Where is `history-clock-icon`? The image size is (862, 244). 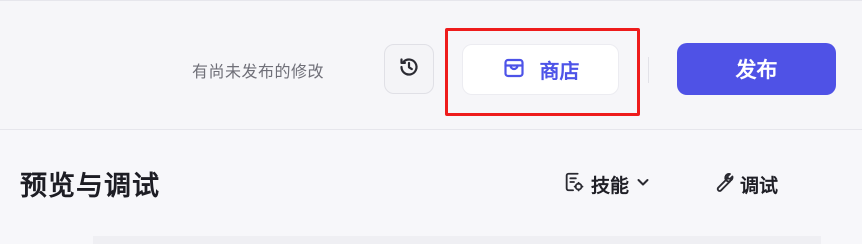
history-clock-icon is located at coordinates (409, 69).